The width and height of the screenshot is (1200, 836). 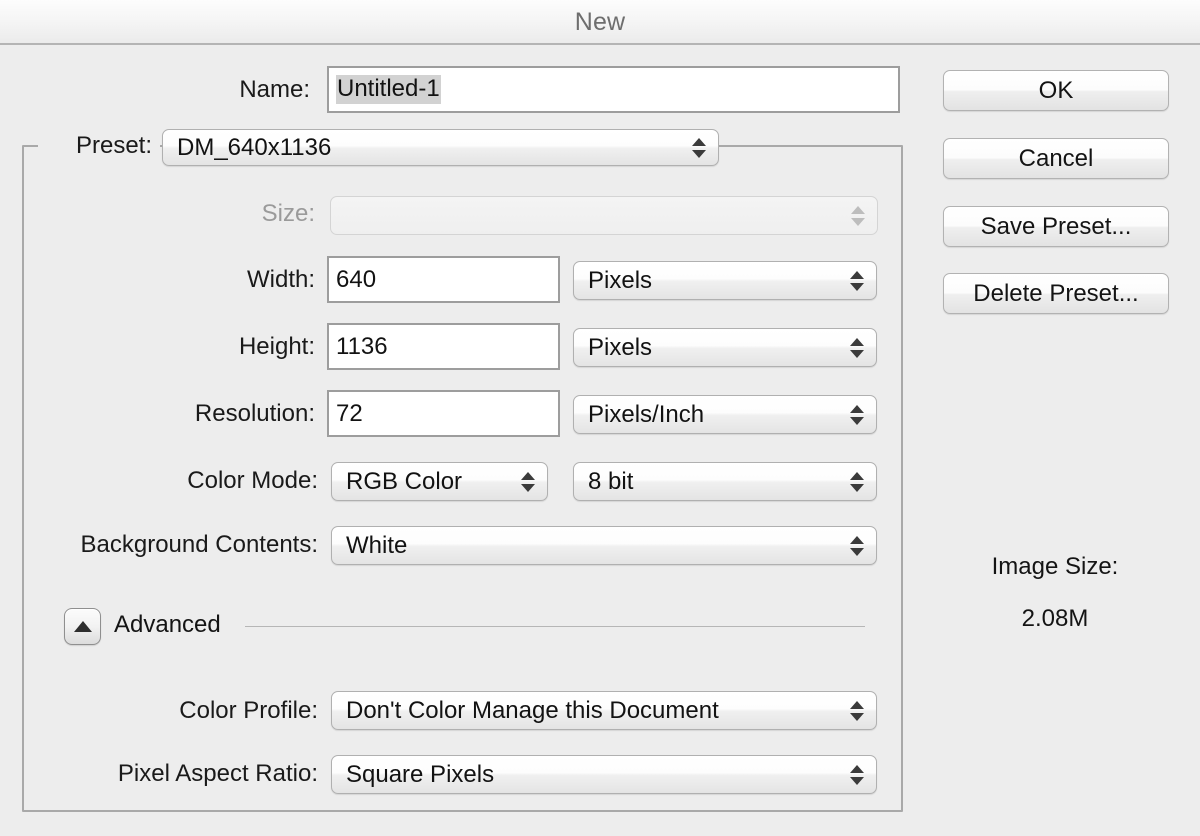 What do you see at coordinates (611, 481) in the screenshot?
I see `color-depth-value: 8 bit` at bounding box center [611, 481].